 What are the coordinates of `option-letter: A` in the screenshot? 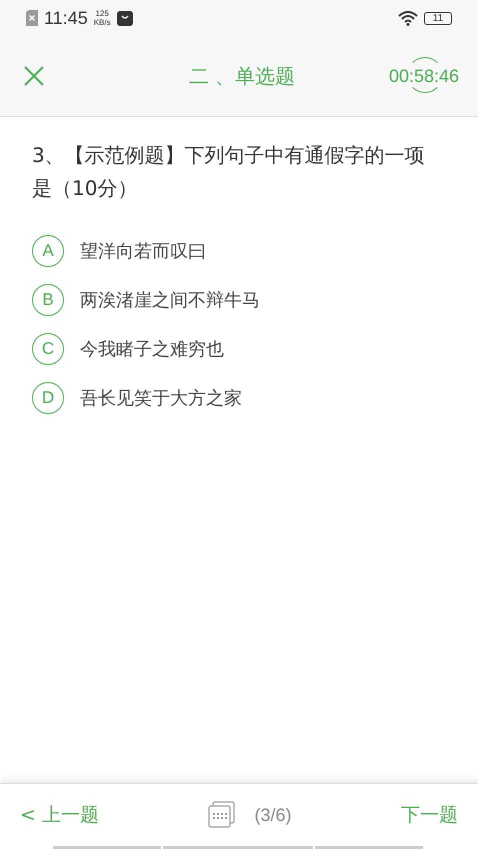 It's located at (48, 251).